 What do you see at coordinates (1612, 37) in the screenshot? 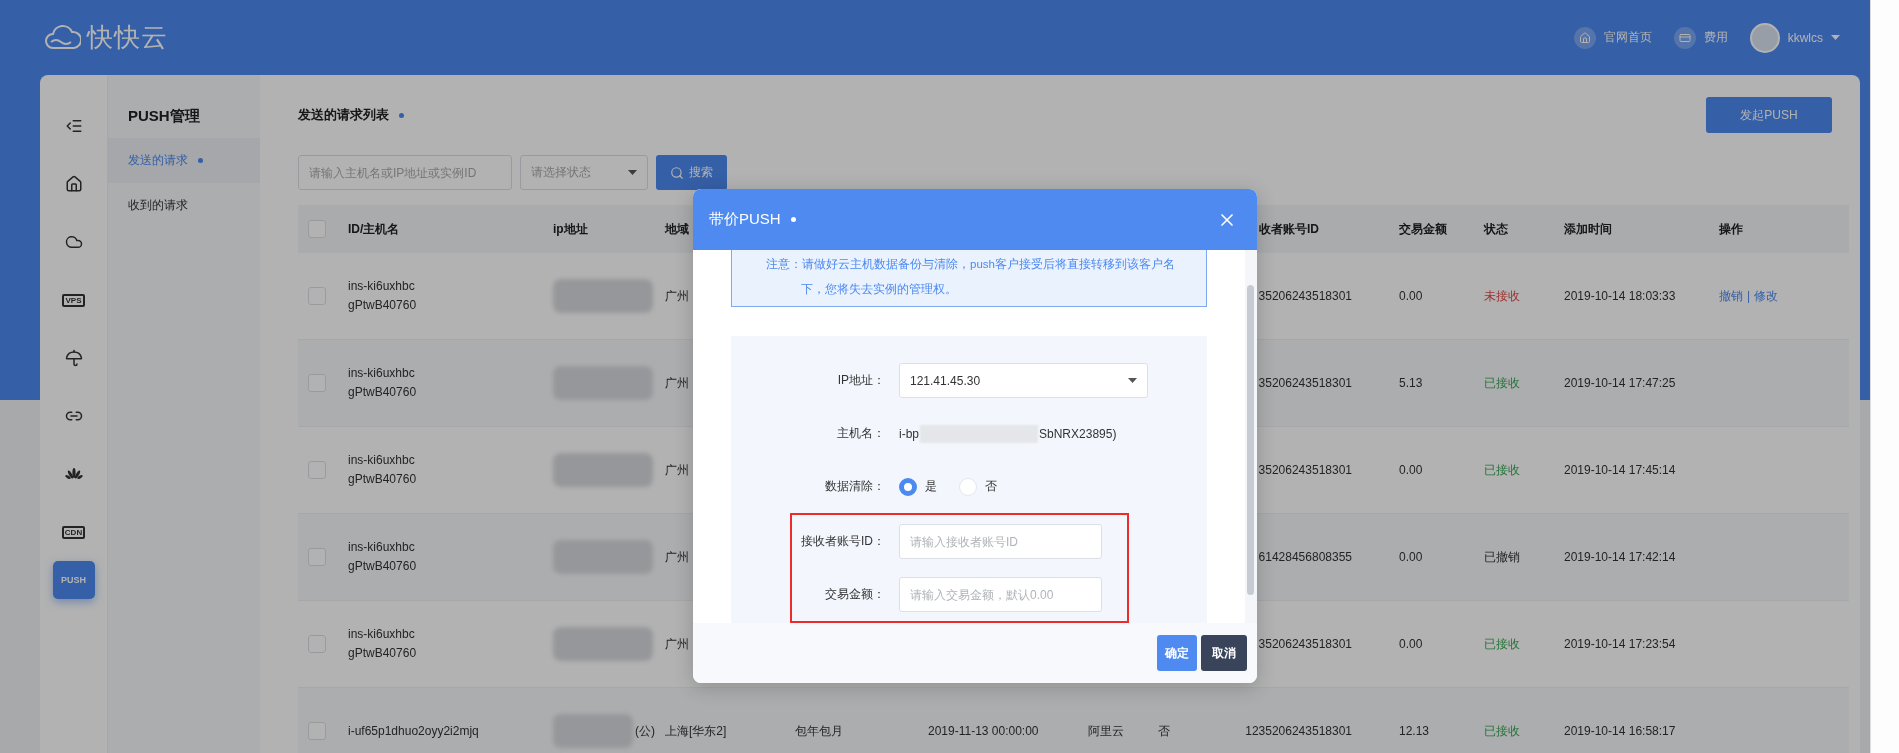
I see `top-link: 官网首页` at bounding box center [1612, 37].